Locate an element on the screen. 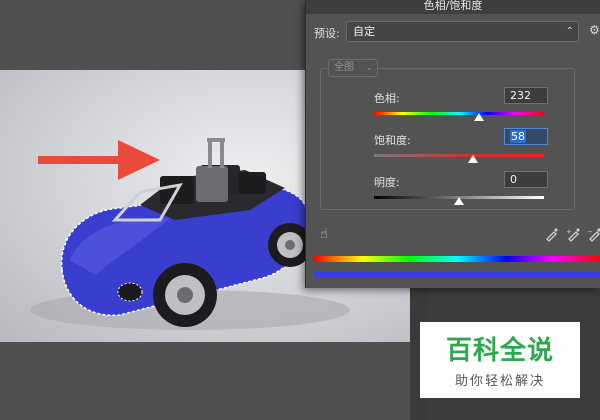 The image size is (600, 420). lightness-slider-thumb is located at coordinates (459, 201).